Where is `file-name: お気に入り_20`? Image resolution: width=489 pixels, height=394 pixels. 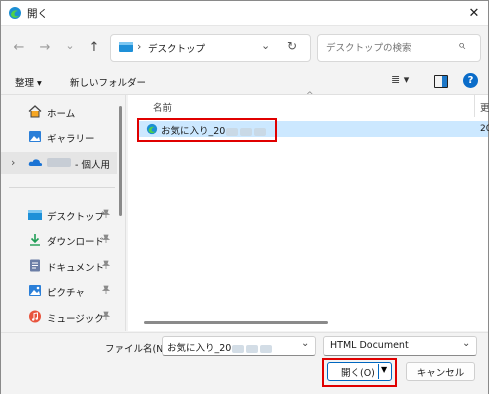 file-name: お気に入り_20 is located at coordinates (214, 130).